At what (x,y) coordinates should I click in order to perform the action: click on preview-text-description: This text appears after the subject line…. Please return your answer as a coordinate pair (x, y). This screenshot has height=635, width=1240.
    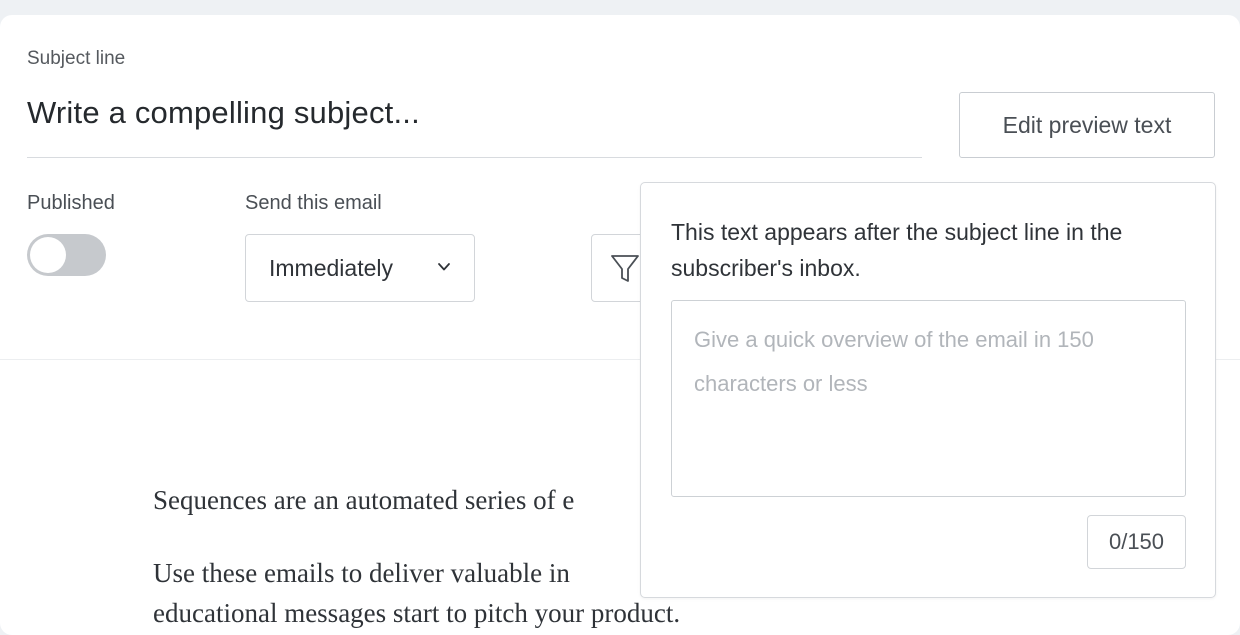
    Looking at the image, I should click on (897, 250).